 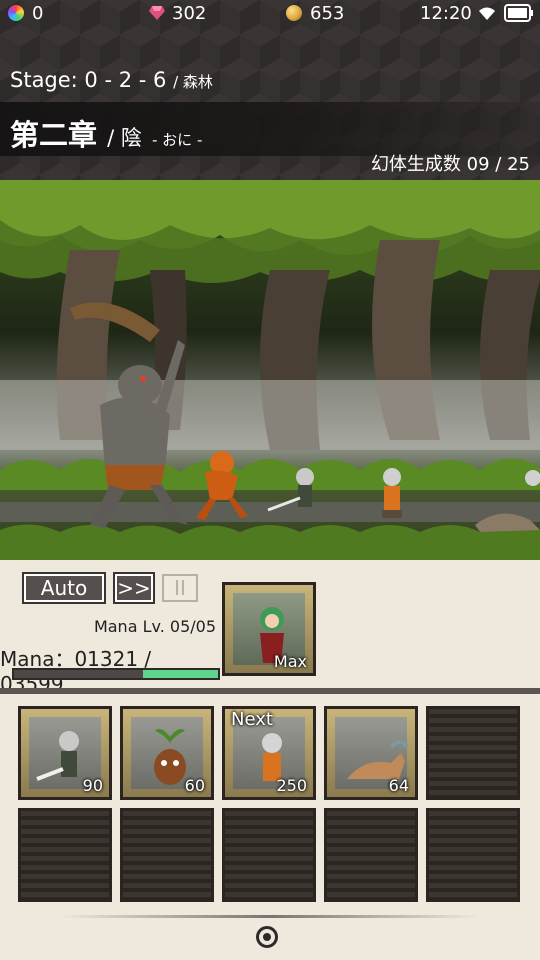 I want to click on gem-count: 302, so click(x=189, y=13).